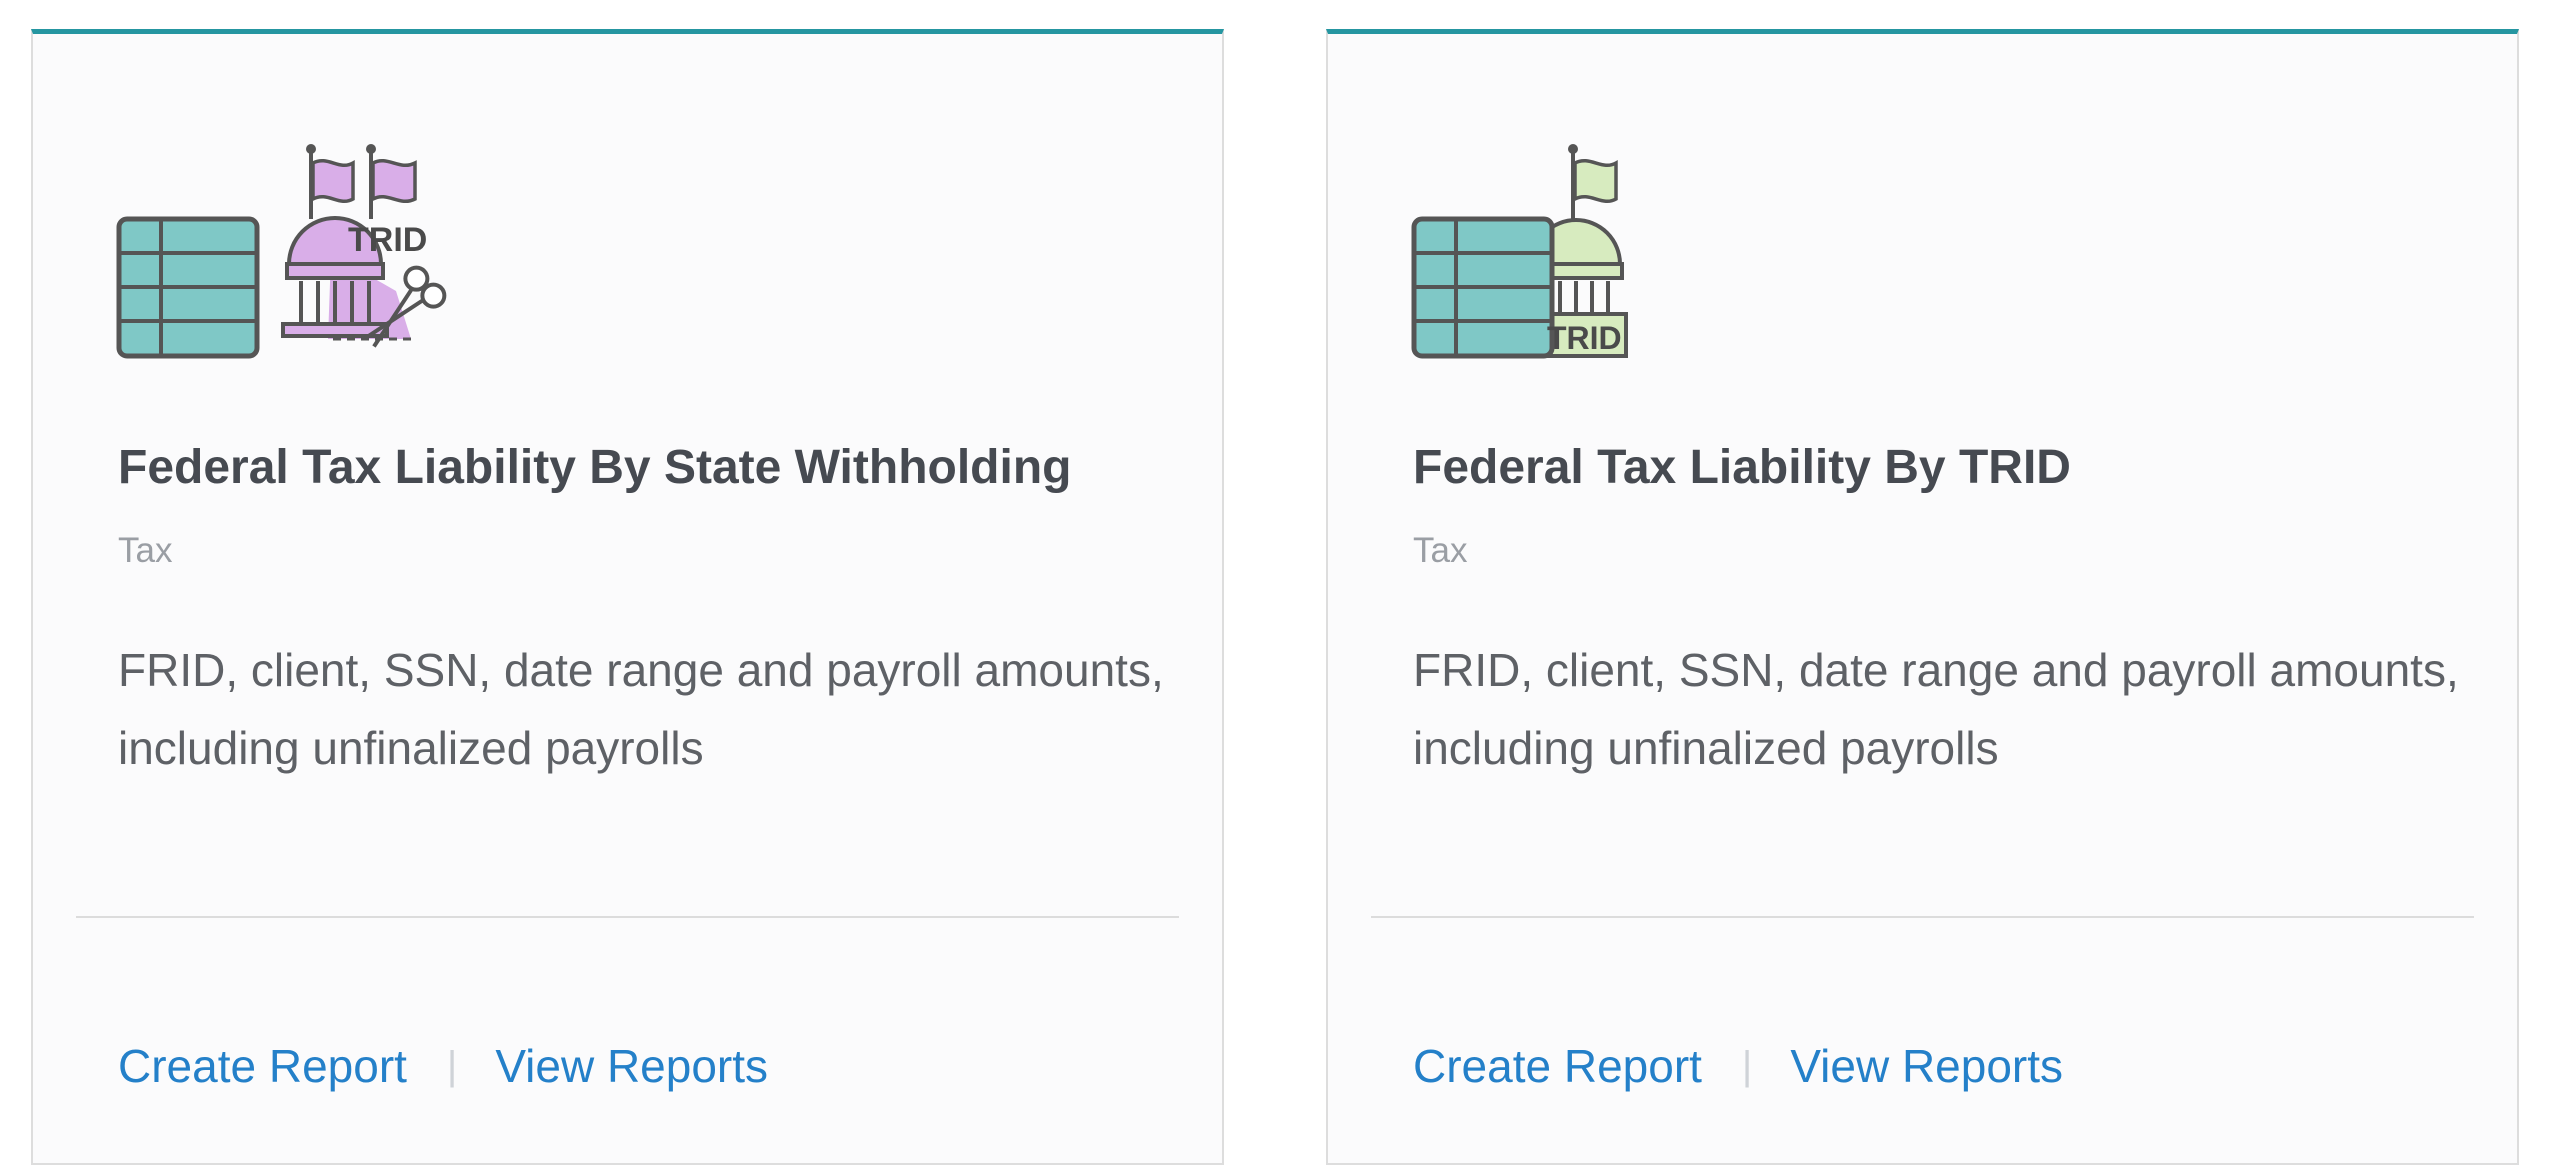 The width and height of the screenshot is (2560, 1167). What do you see at coordinates (1578, 239) in the screenshot?
I see `spreadsheet-capitol-flag-icon: TRID` at bounding box center [1578, 239].